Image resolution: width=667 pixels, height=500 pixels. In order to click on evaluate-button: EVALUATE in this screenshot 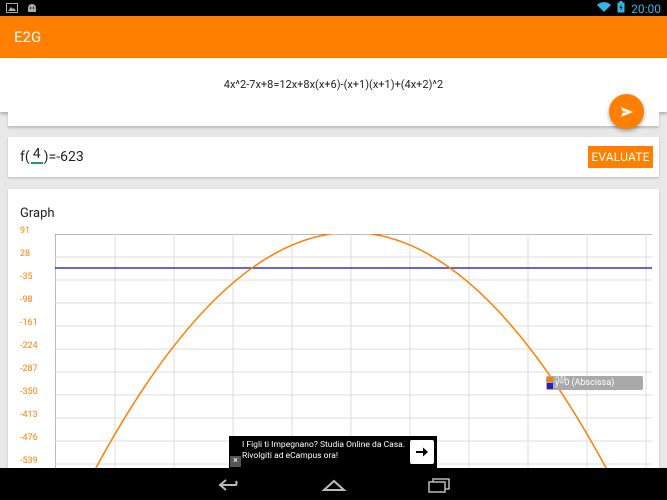, I will do `click(620, 157)`.